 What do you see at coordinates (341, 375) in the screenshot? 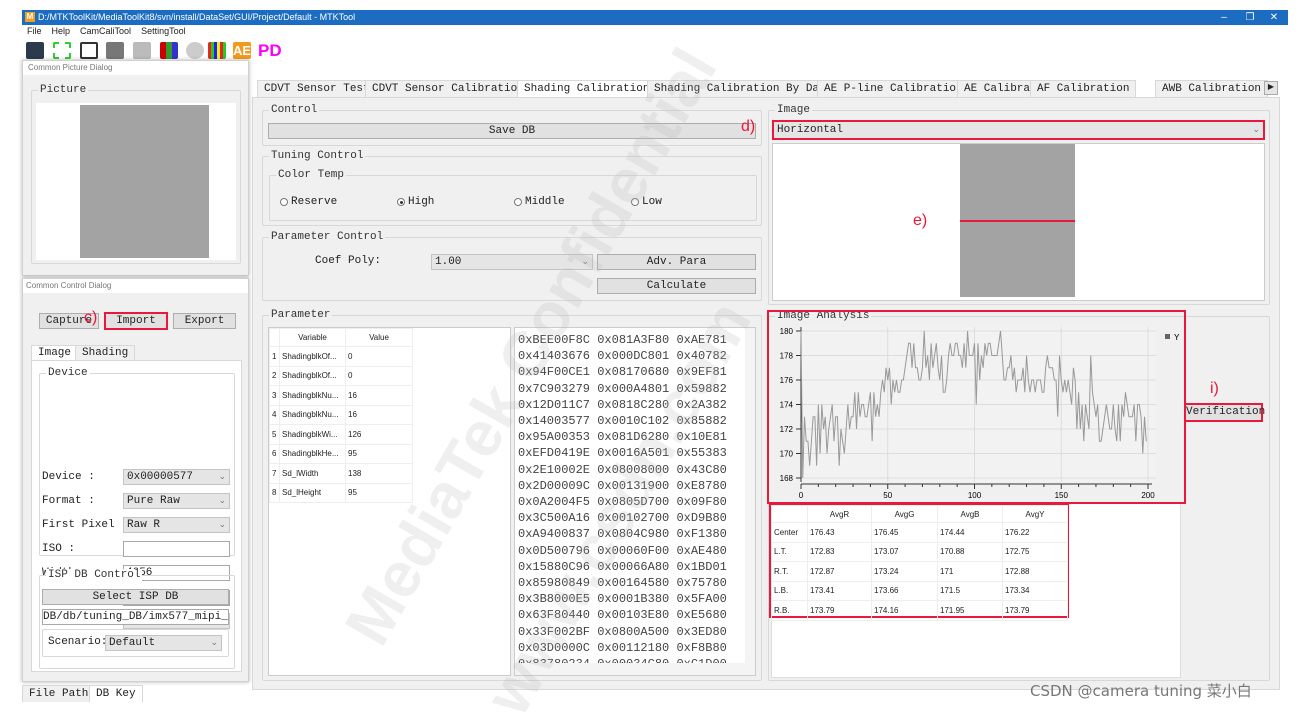
I see `table-row: 2 ShadingblkOf... 0` at bounding box center [341, 375].